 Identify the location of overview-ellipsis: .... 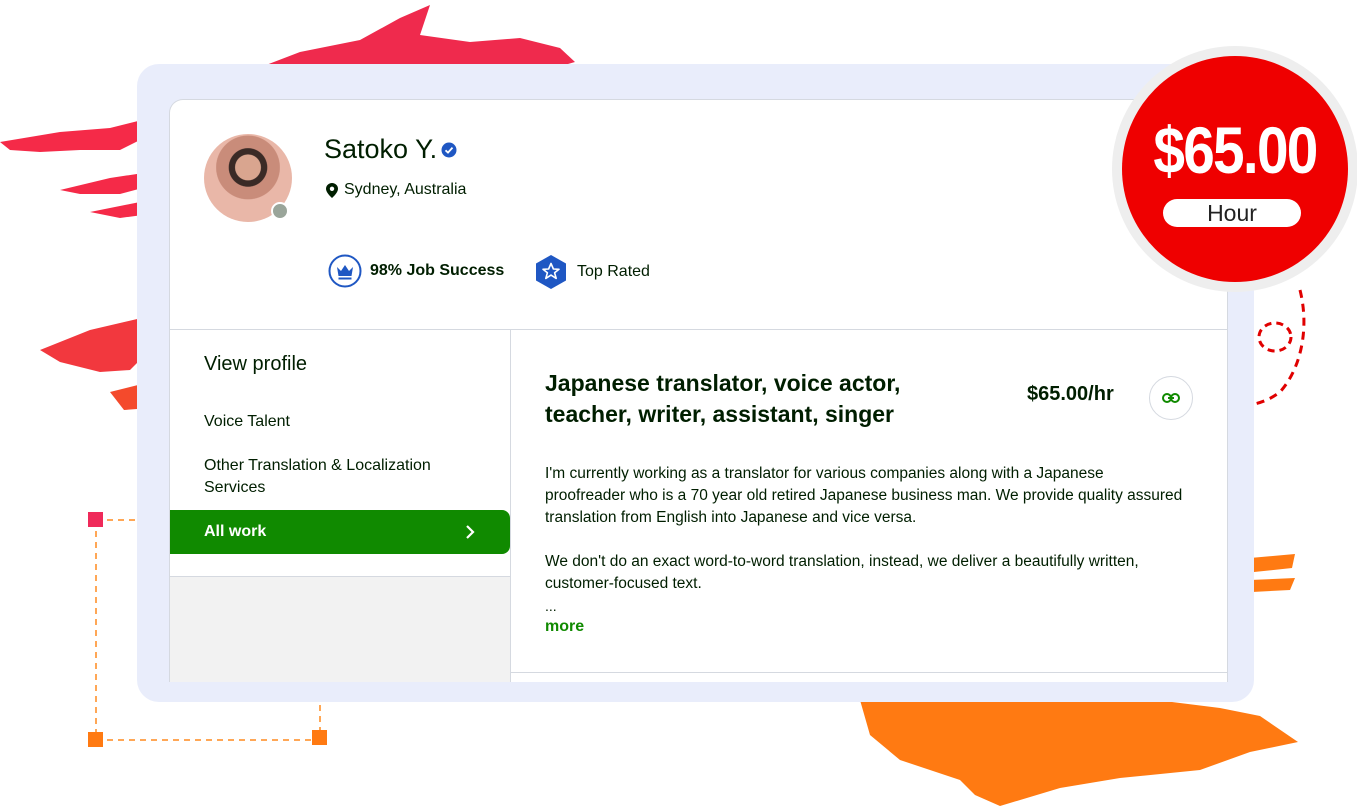
(551, 606).